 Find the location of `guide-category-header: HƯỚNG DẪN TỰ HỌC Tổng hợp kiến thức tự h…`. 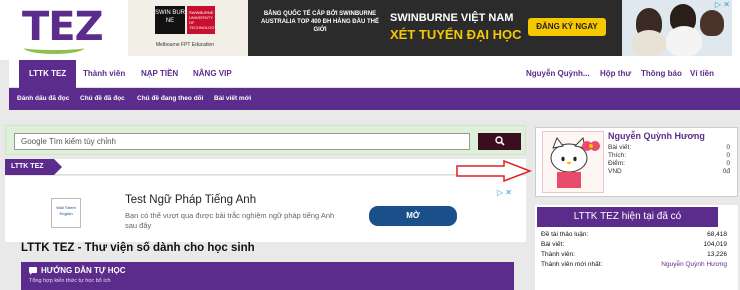

guide-category-header: HƯỚNG DẪN TỰ HỌC Tổng hợp kiến thức tự h… is located at coordinates (267, 276).